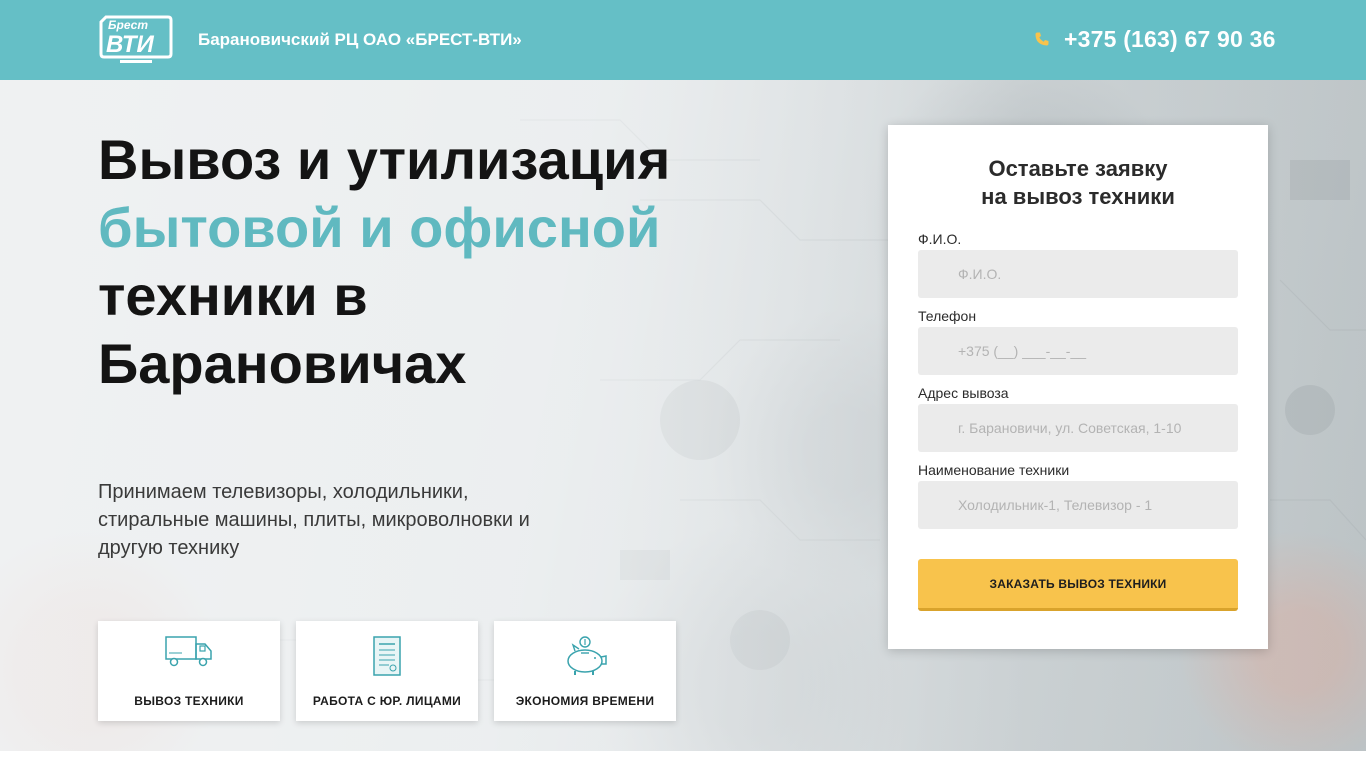 The height and width of the screenshot is (768, 1366). Describe the element at coordinates (994, 470) in the screenshot. I see `equipment-label: Наименование техники` at that location.